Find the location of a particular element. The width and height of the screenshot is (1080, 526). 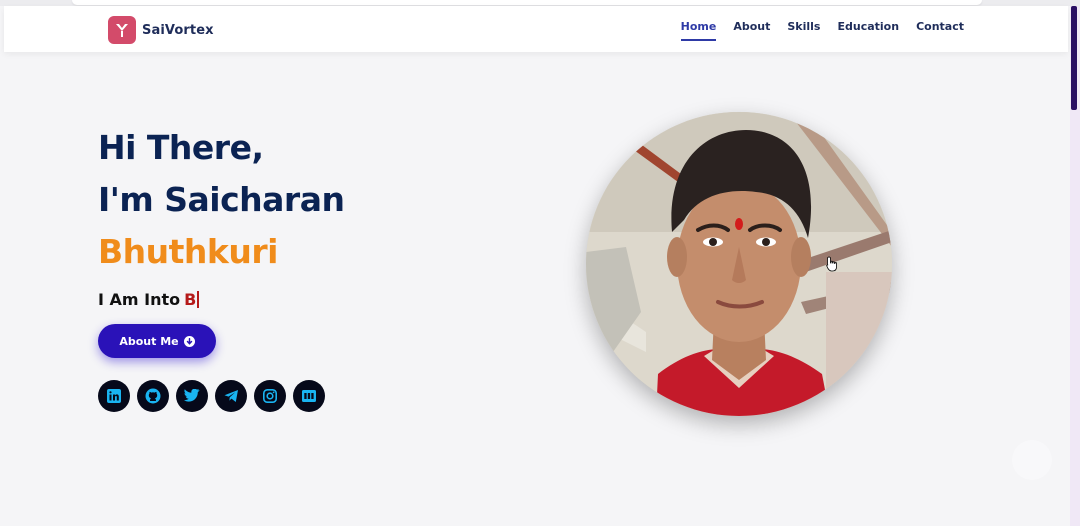

hero-name: Bhuthkuri is located at coordinates (188, 251).